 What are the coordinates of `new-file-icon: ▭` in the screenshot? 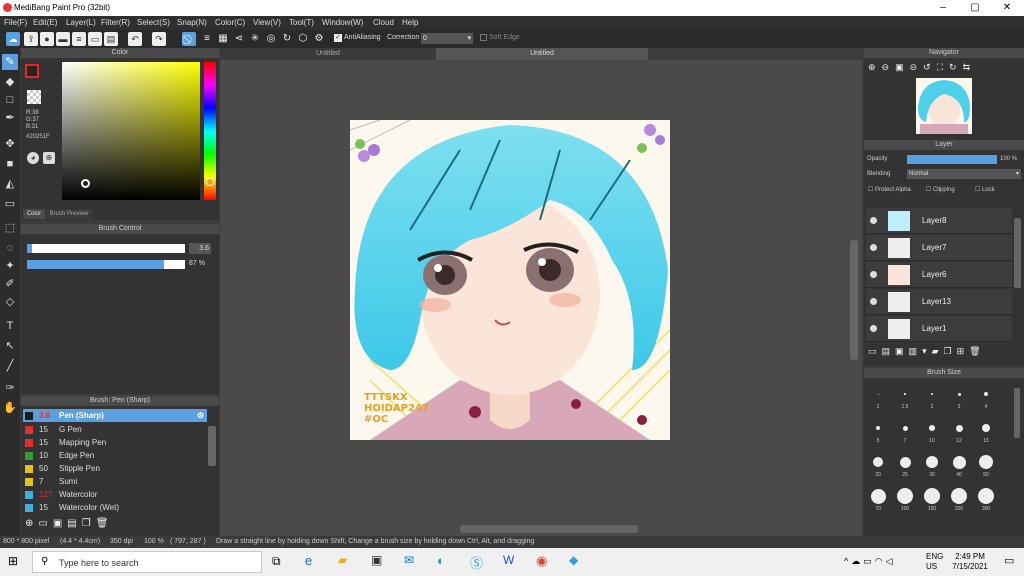 It's located at (95, 39).